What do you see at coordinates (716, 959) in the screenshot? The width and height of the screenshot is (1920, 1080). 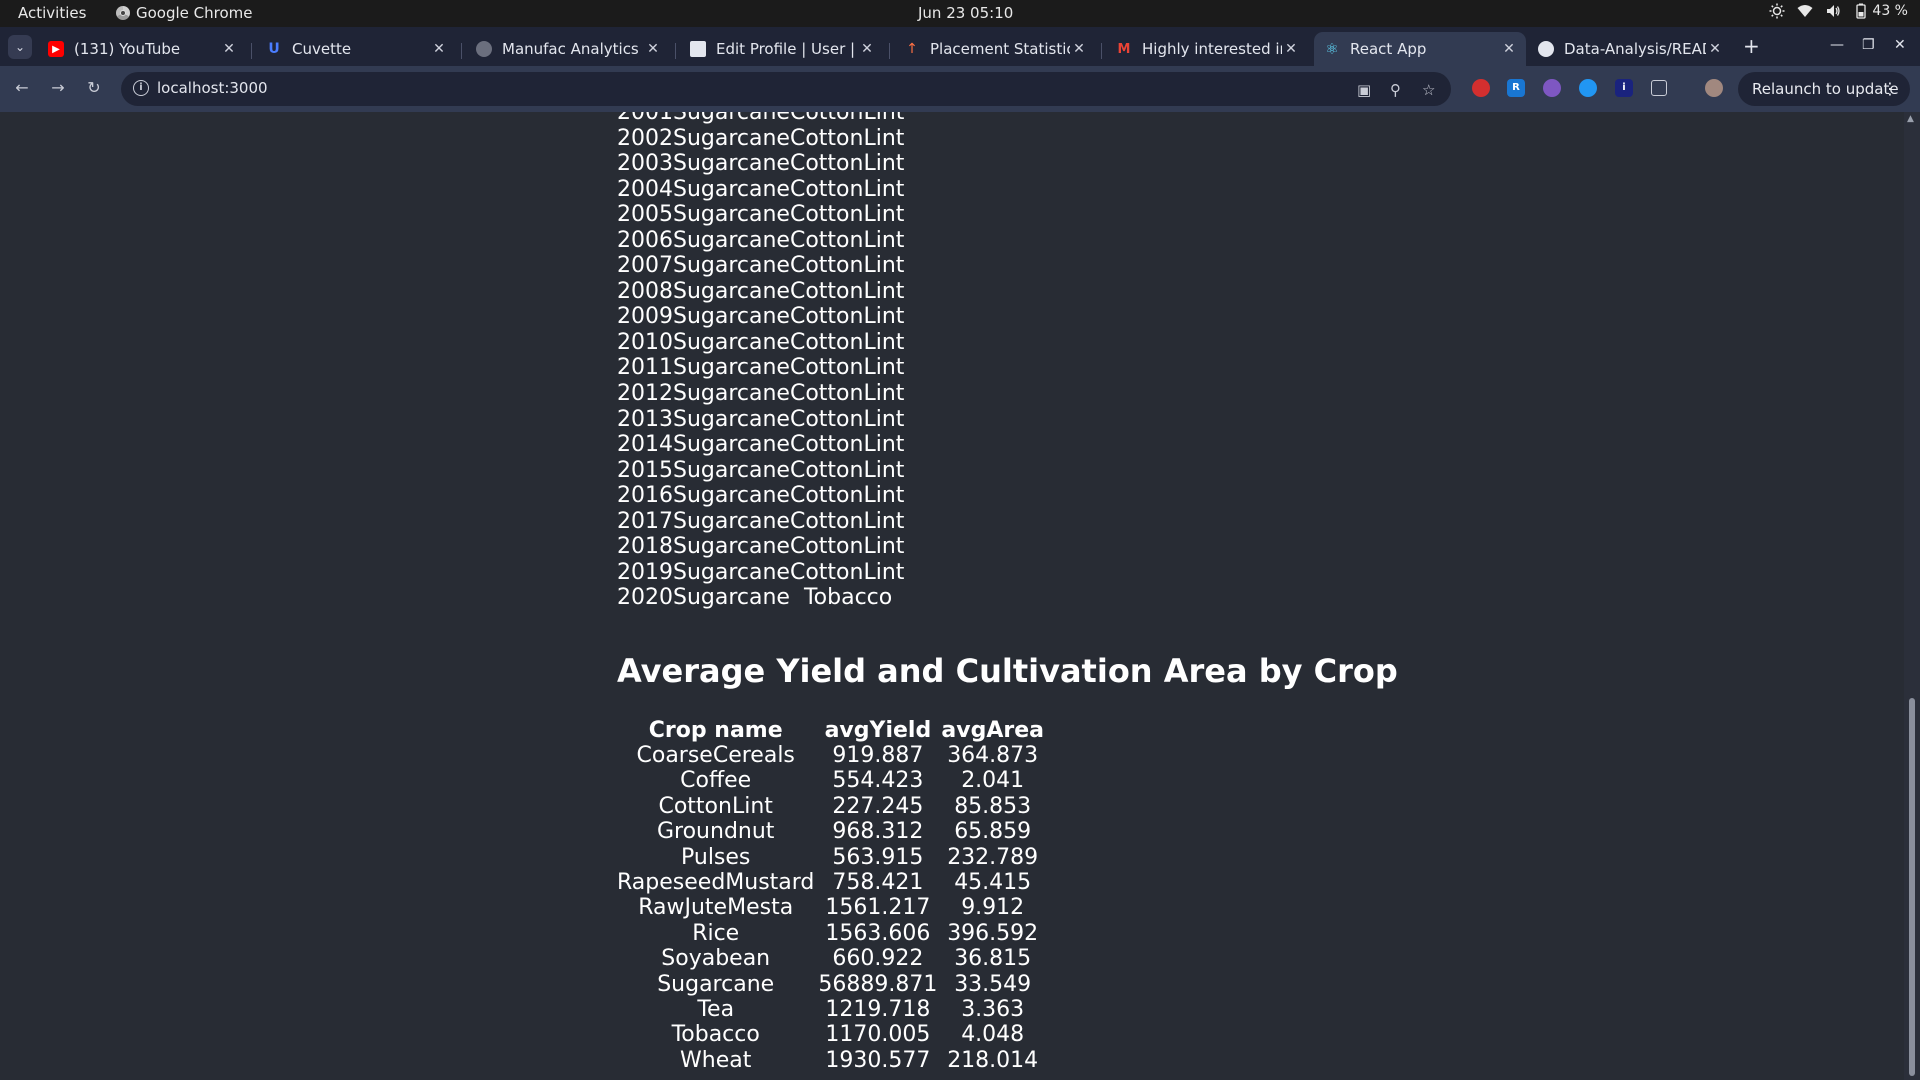 I see `crop-name-cell: Soyabean` at bounding box center [716, 959].